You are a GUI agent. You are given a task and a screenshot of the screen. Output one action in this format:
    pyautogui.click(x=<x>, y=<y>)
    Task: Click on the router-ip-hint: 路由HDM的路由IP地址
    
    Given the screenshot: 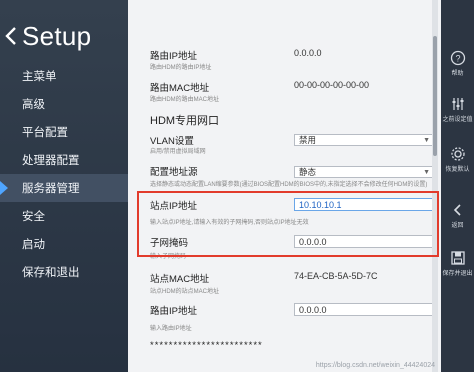 What is the action you would take?
    pyautogui.click(x=181, y=68)
    